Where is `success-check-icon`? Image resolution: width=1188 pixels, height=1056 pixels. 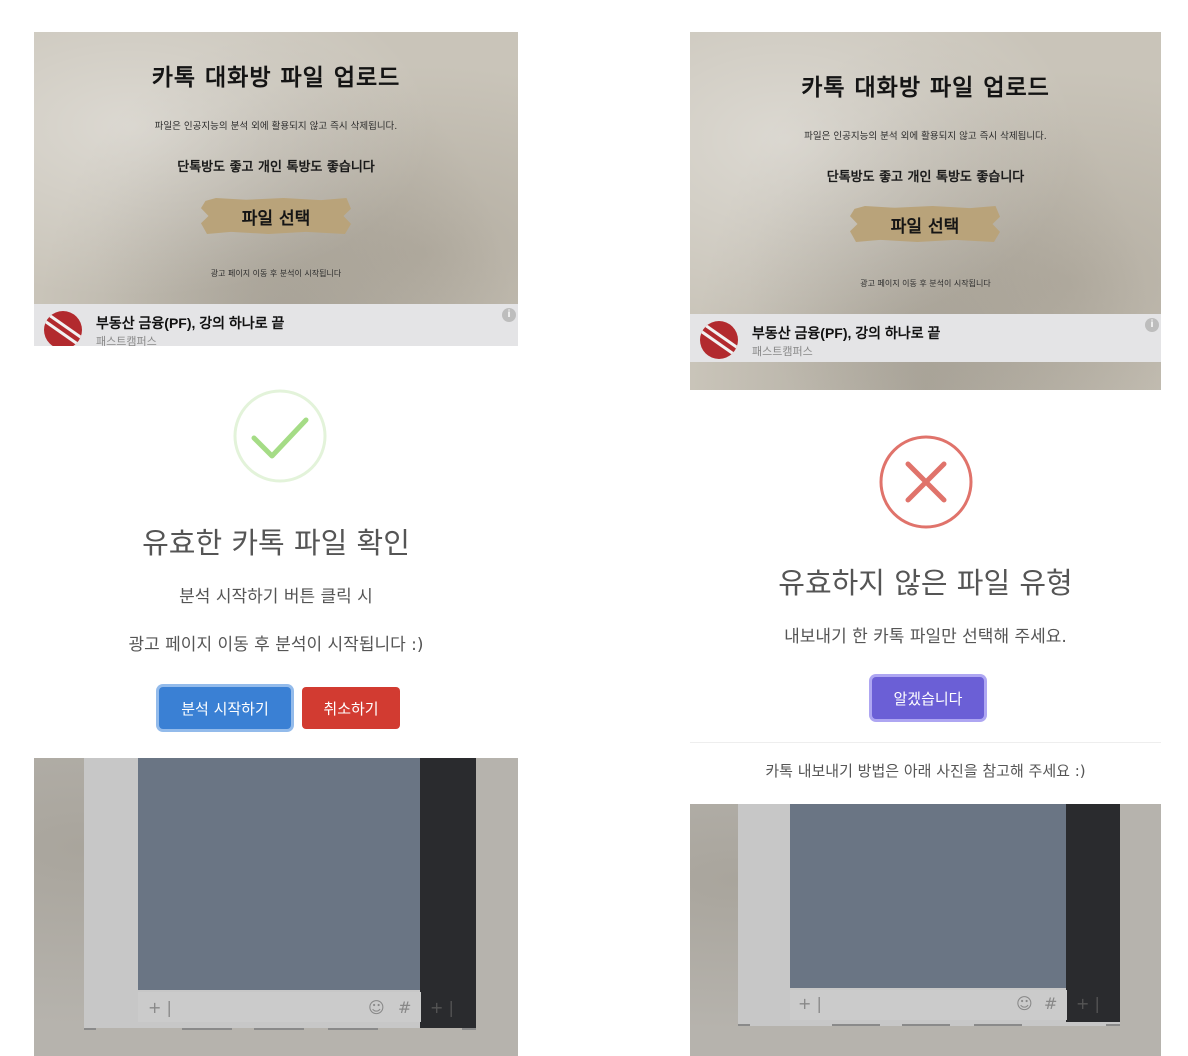 success-check-icon is located at coordinates (280, 436).